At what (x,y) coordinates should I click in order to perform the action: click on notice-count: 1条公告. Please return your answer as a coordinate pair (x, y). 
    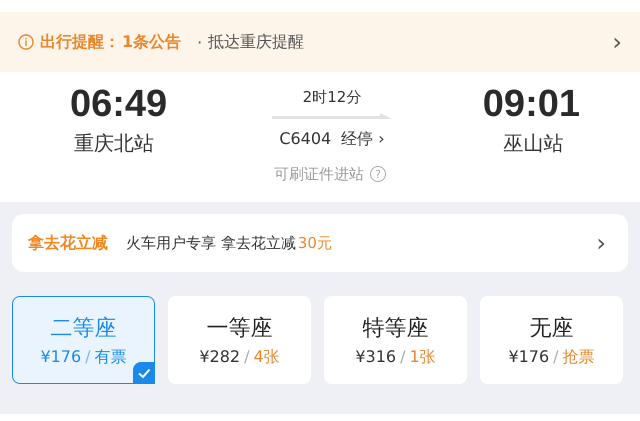
    Looking at the image, I should click on (152, 42).